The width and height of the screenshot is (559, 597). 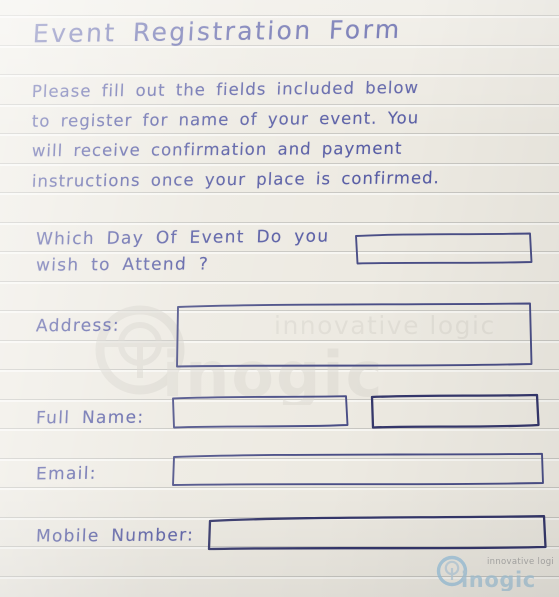 What do you see at coordinates (378, 533) in the screenshot?
I see `mobile-number-input` at bounding box center [378, 533].